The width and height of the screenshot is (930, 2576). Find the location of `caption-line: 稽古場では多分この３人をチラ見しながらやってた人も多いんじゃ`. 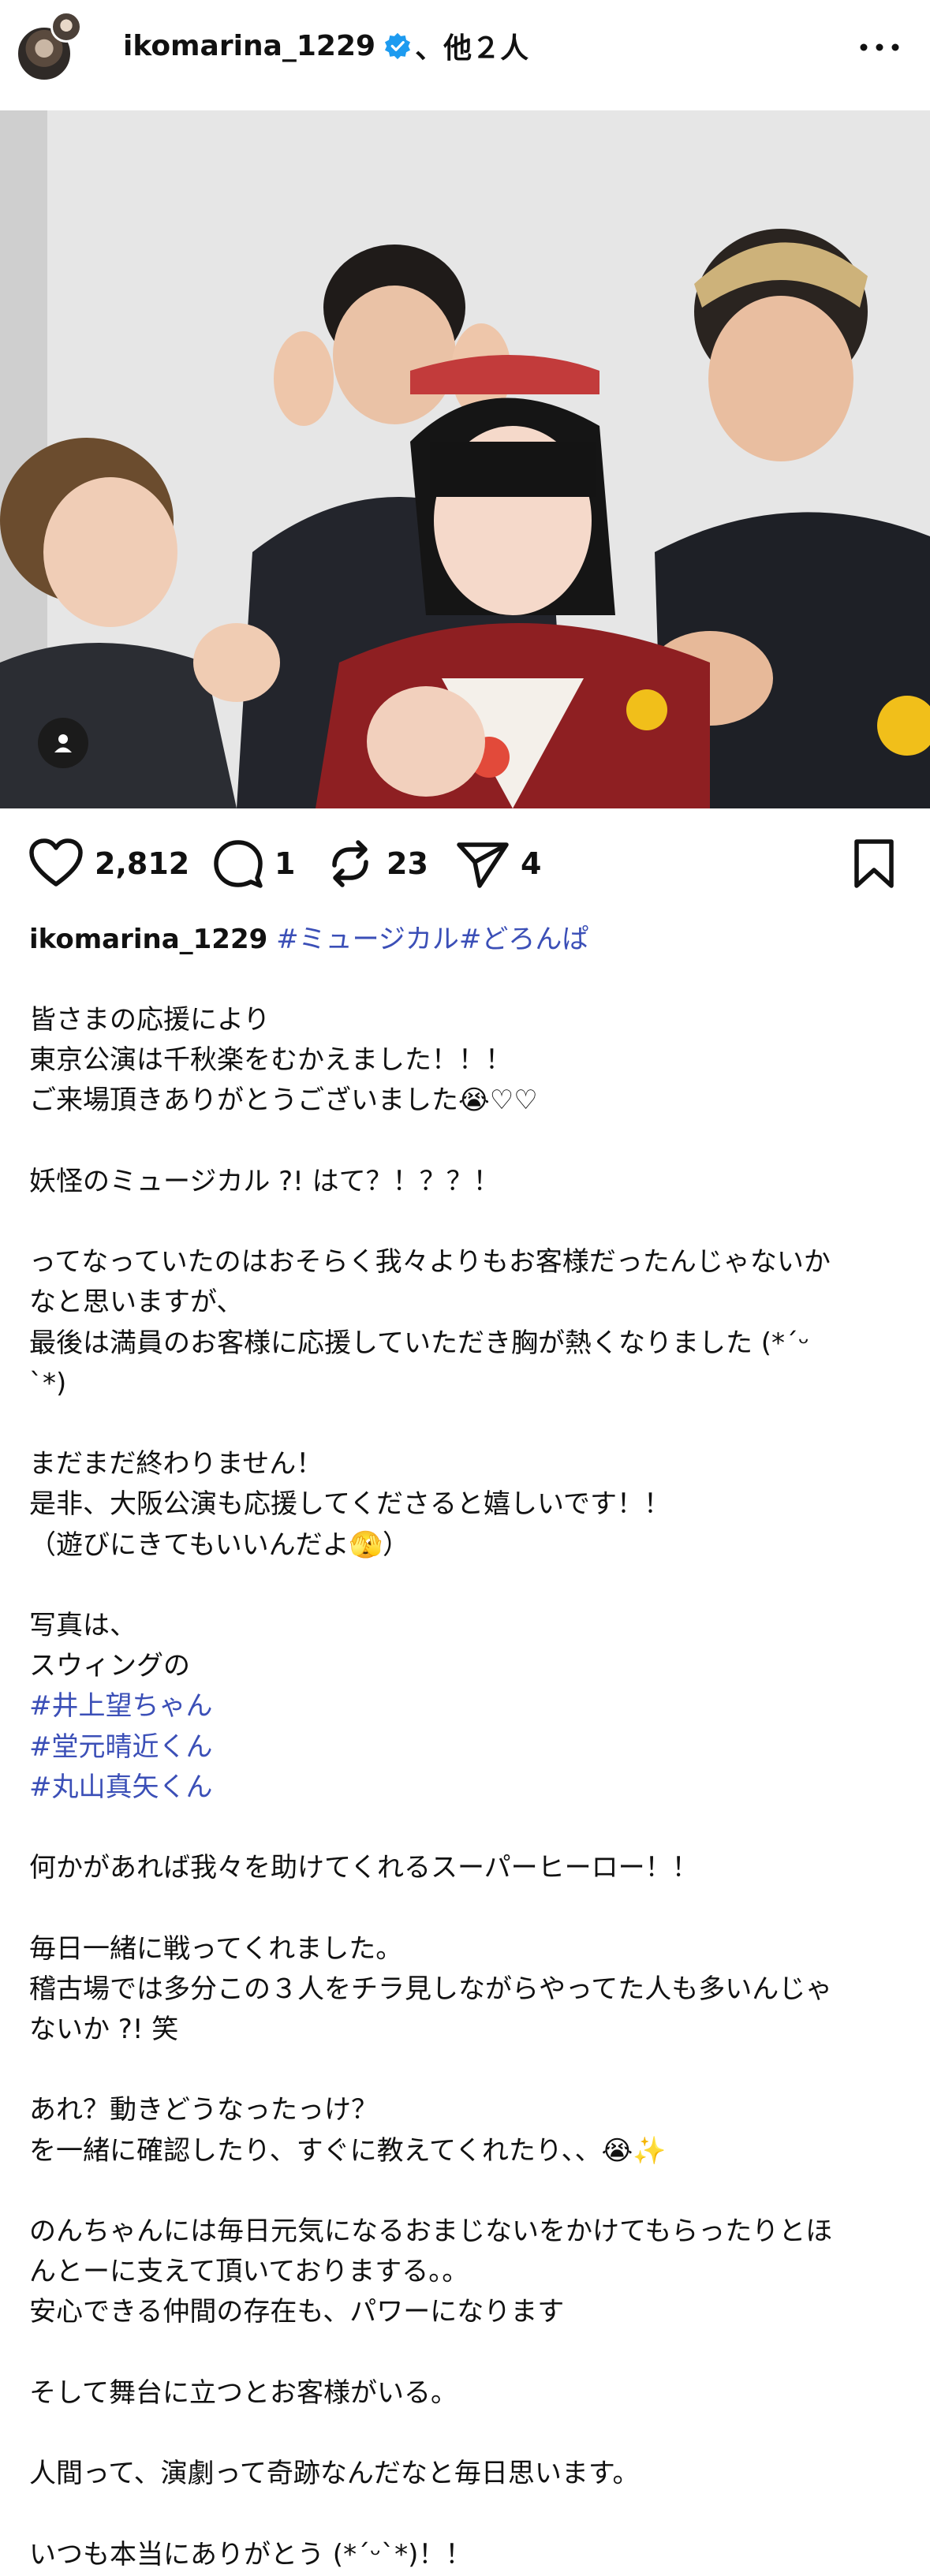

caption-line: 稽古場では多分この３人をチラ見しながらやってた人も多いんじゃ is located at coordinates (431, 1989).